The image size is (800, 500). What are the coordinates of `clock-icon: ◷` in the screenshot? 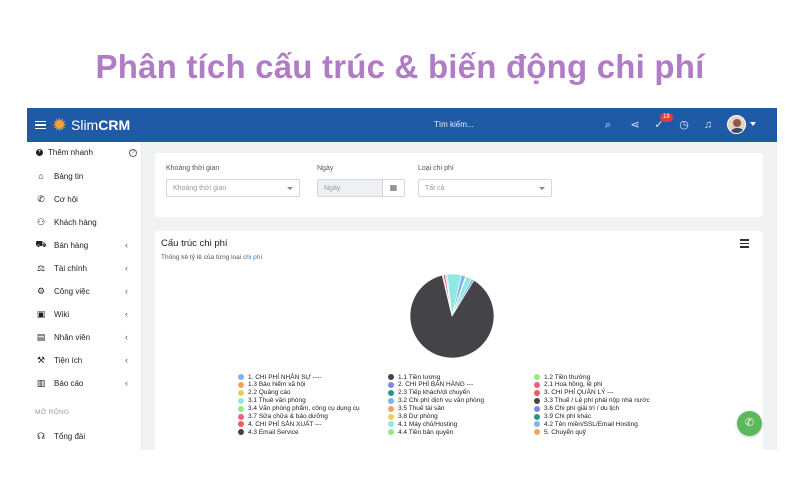 It's located at (684, 125).